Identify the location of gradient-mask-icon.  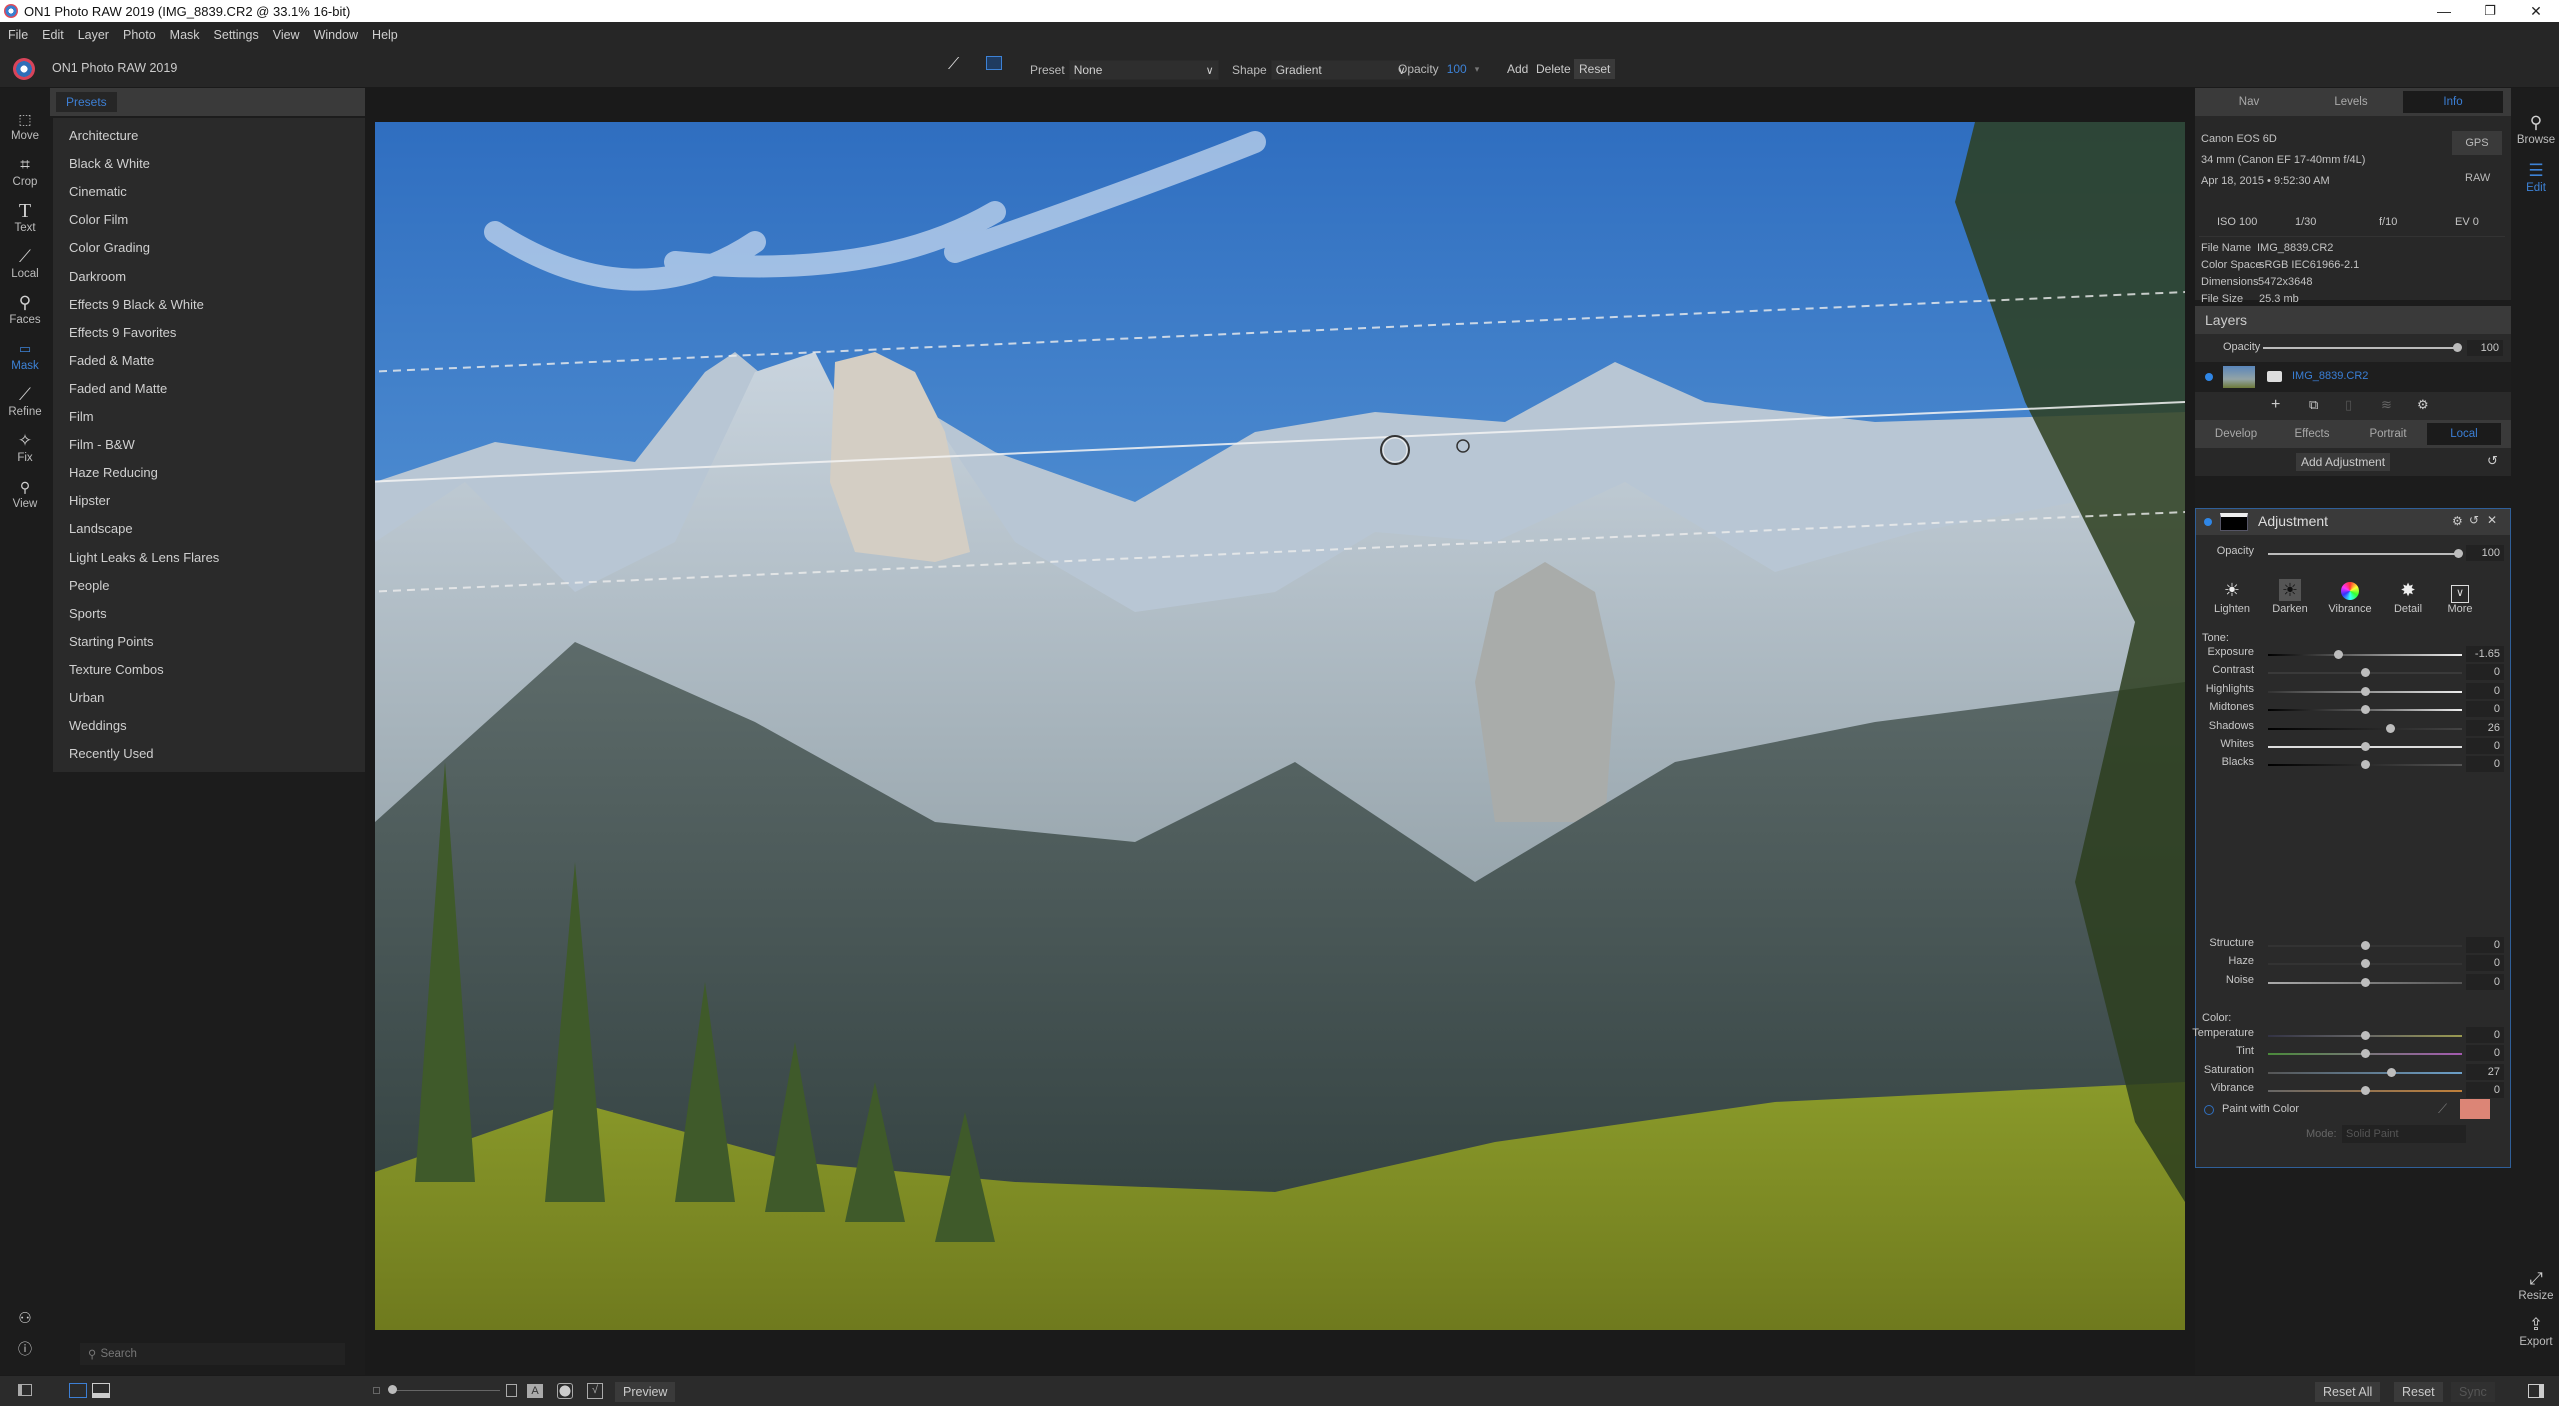
(994, 63).